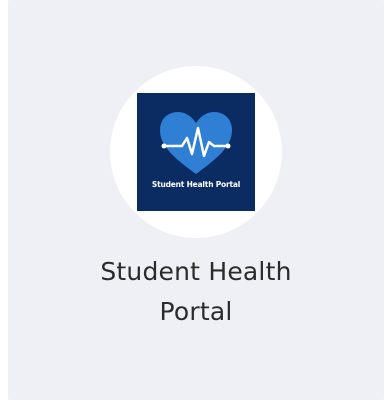 The width and height of the screenshot is (386, 408). What do you see at coordinates (196, 271) in the screenshot?
I see `app-tile-title-line-1: Student Health` at bounding box center [196, 271].